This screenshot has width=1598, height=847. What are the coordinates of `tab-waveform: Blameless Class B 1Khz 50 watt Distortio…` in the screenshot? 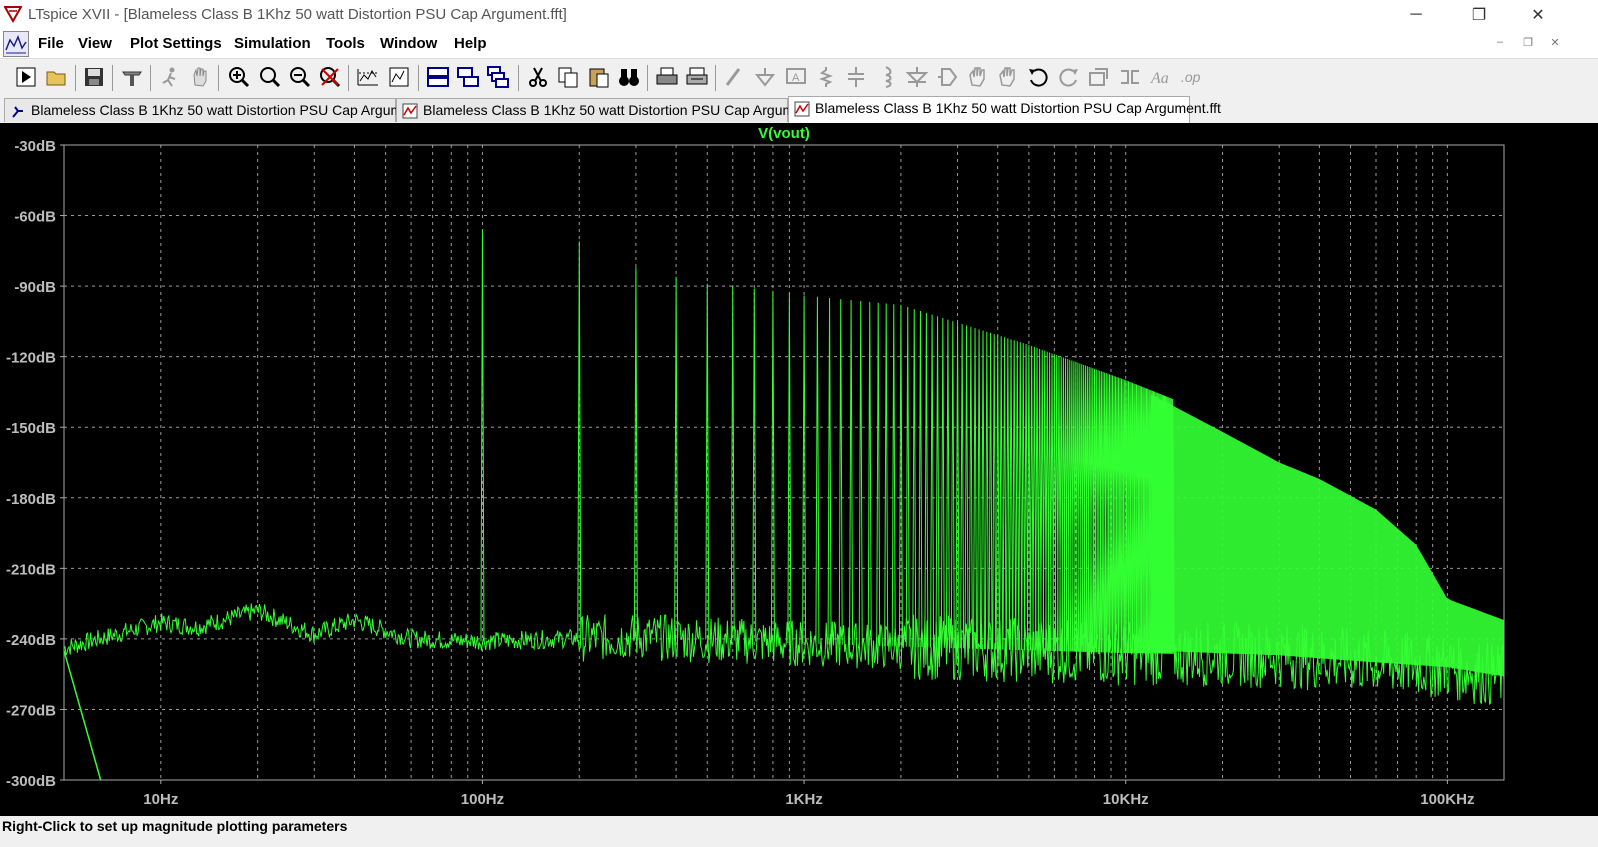 It's located at (605, 110).